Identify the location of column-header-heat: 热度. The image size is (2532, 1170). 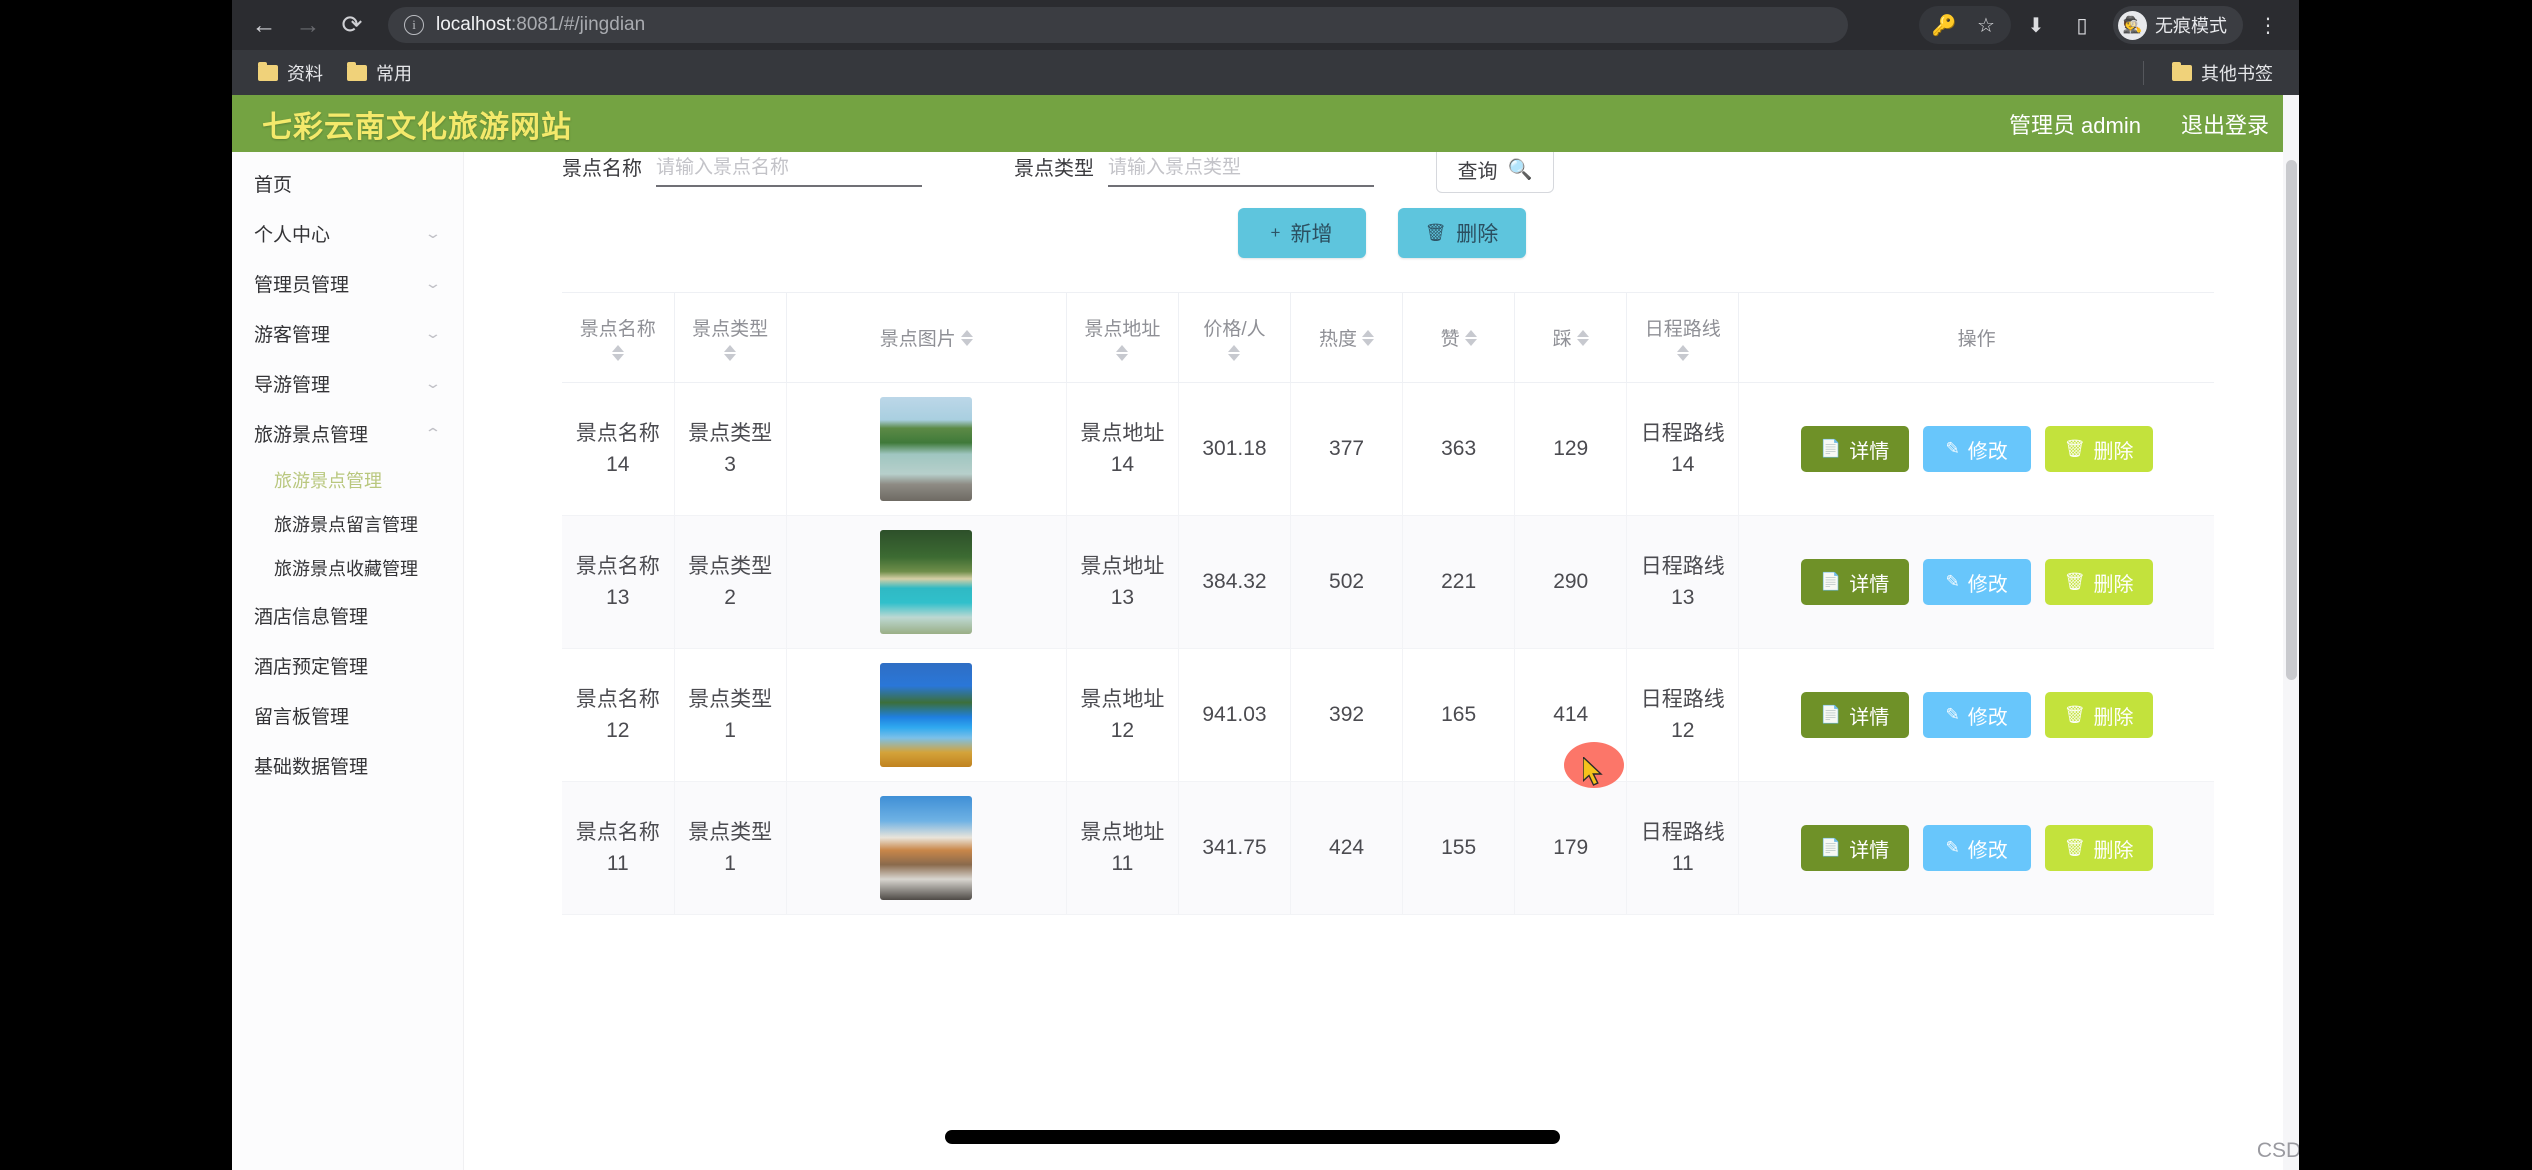
(1346, 337).